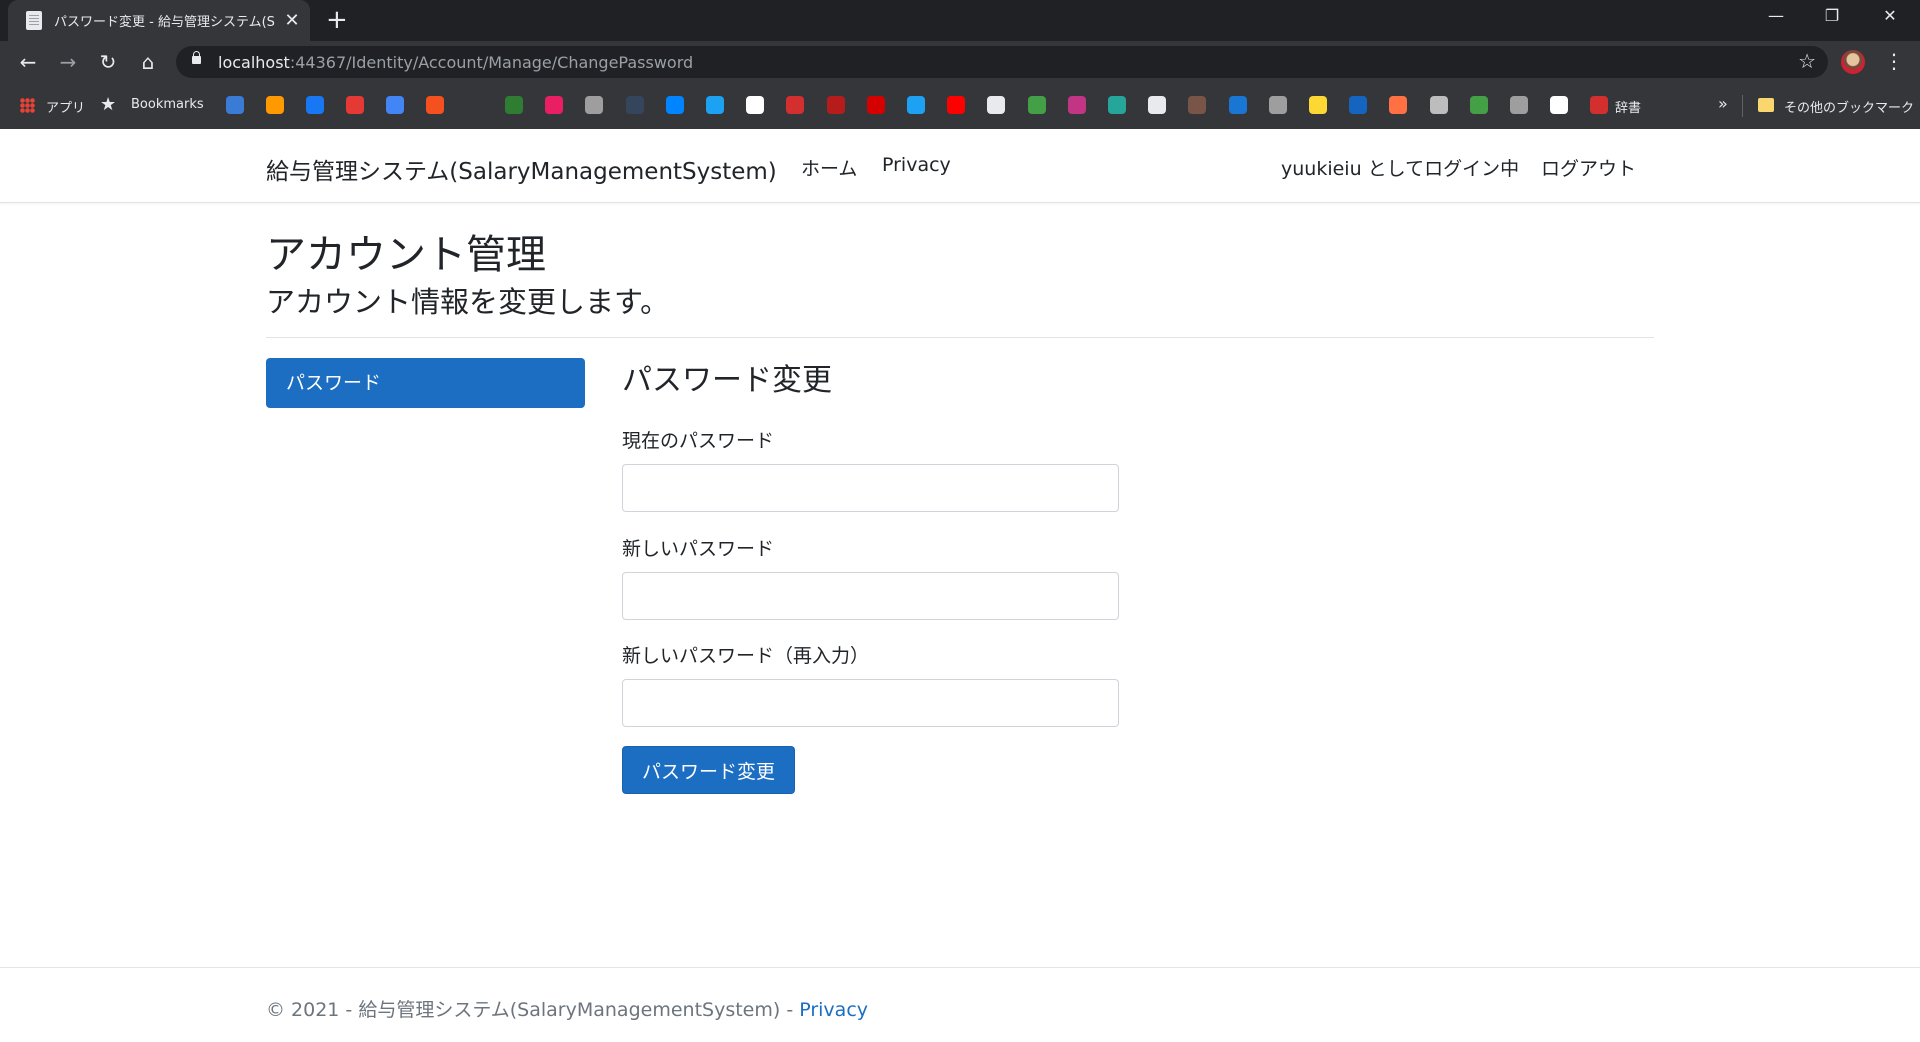 The height and width of the screenshot is (1042, 1920). What do you see at coordinates (148, 62) in the screenshot?
I see `home-icon: ⌂` at bounding box center [148, 62].